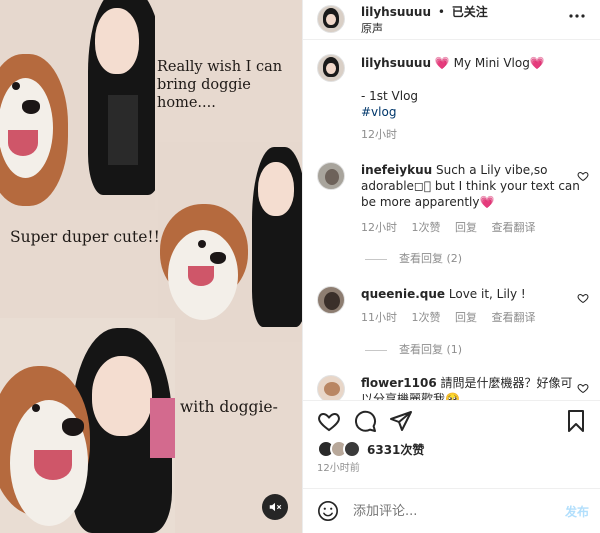 This screenshot has width=600, height=533. What do you see at coordinates (470, 12) in the screenshot?
I see `follow-status: 已关注` at bounding box center [470, 12].